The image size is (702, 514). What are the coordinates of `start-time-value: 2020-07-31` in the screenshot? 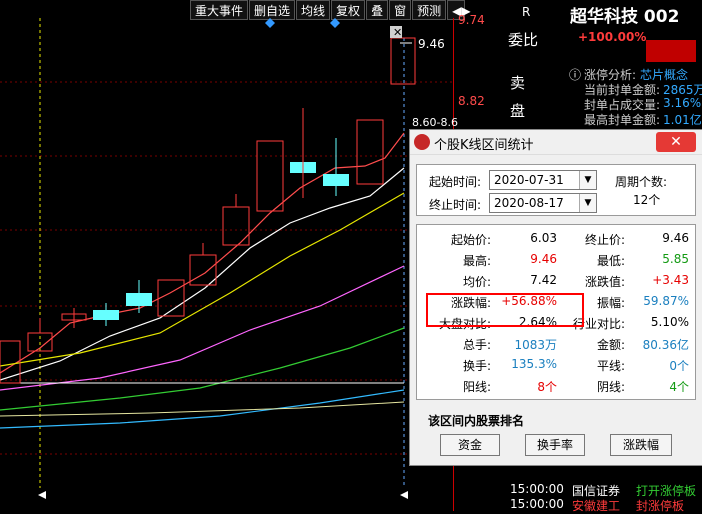 It's located at (529, 180).